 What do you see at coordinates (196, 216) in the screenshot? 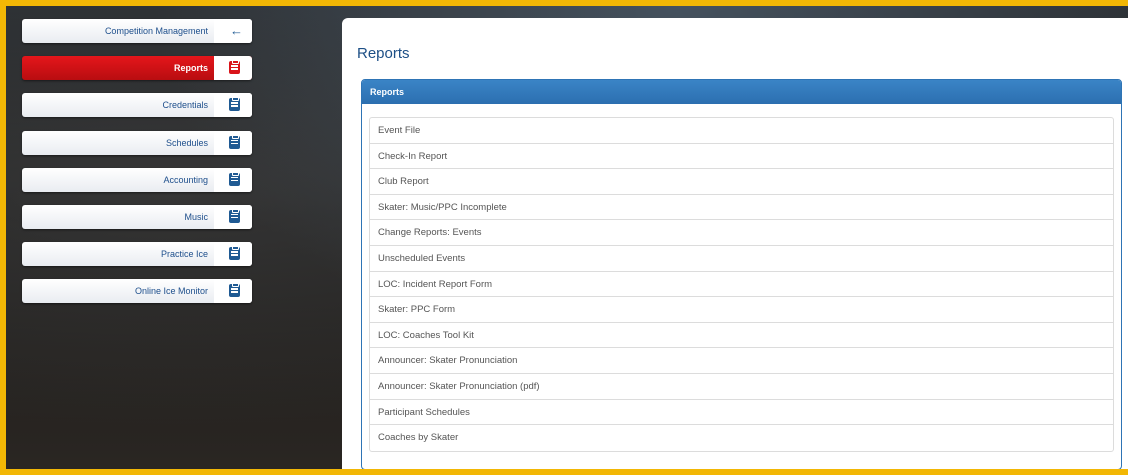
I see `sidebar-item-label: Music` at bounding box center [196, 216].